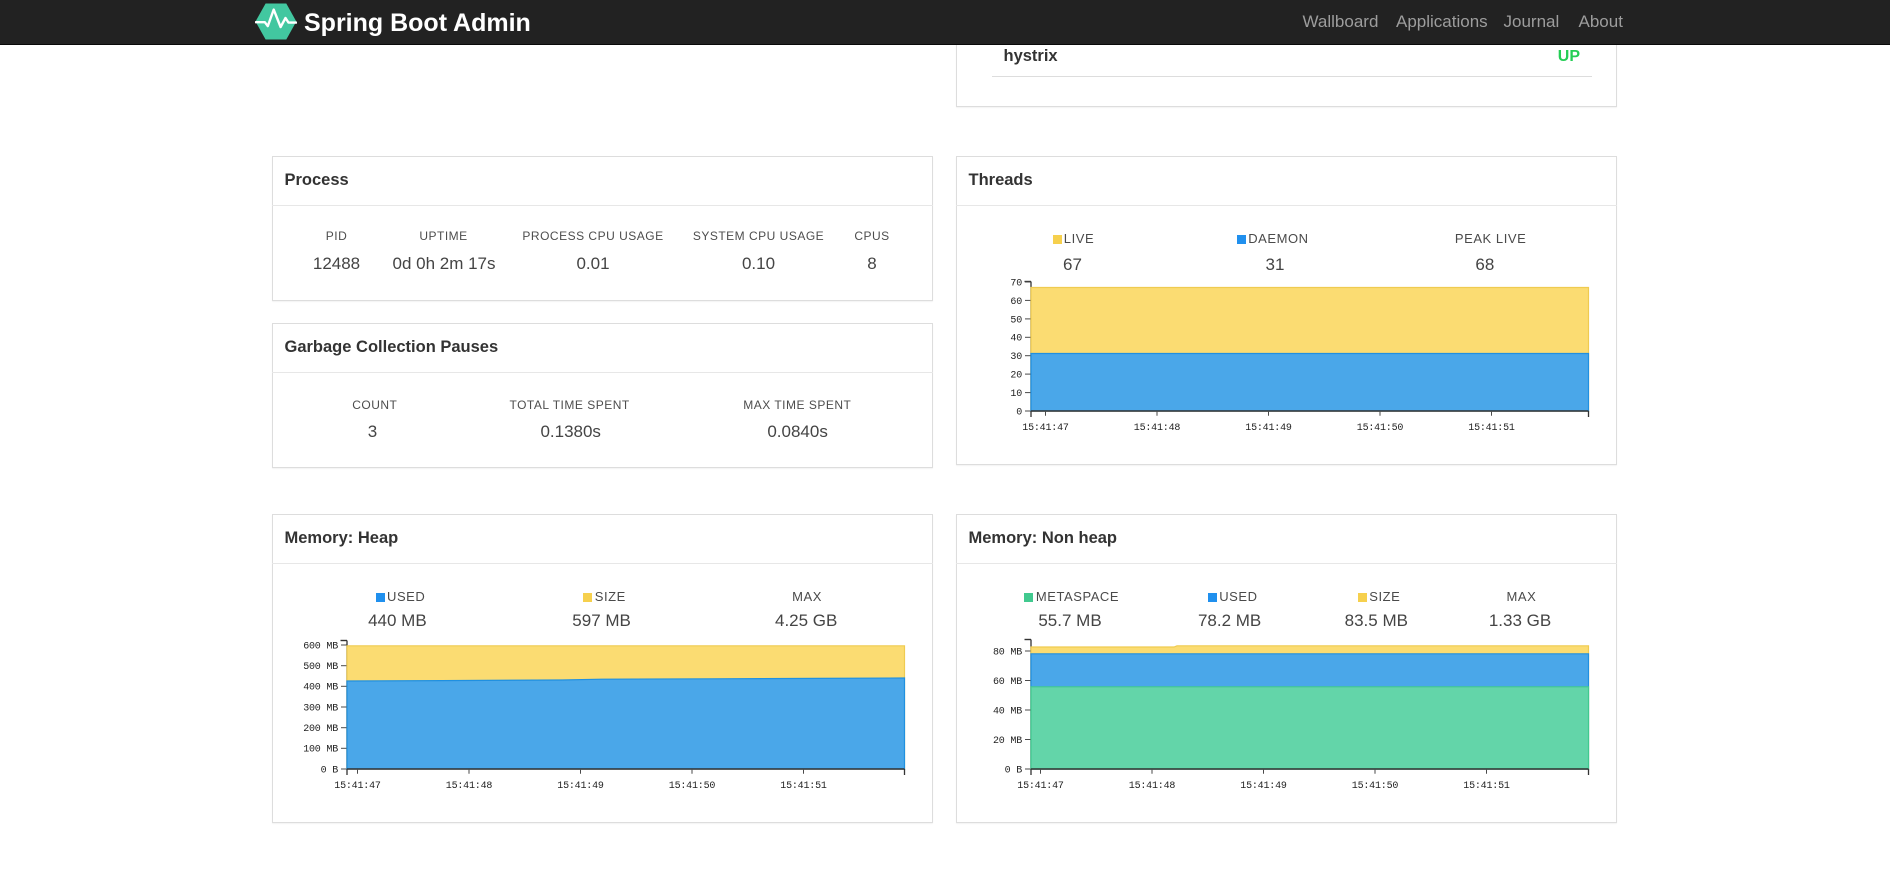 Image resolution: width=1890 pixels, height=892 pixels. What do you see at coordinates (1016, 302) in the screenshot?
I see `svg-text: 60` at bounding box center [1016, 302].